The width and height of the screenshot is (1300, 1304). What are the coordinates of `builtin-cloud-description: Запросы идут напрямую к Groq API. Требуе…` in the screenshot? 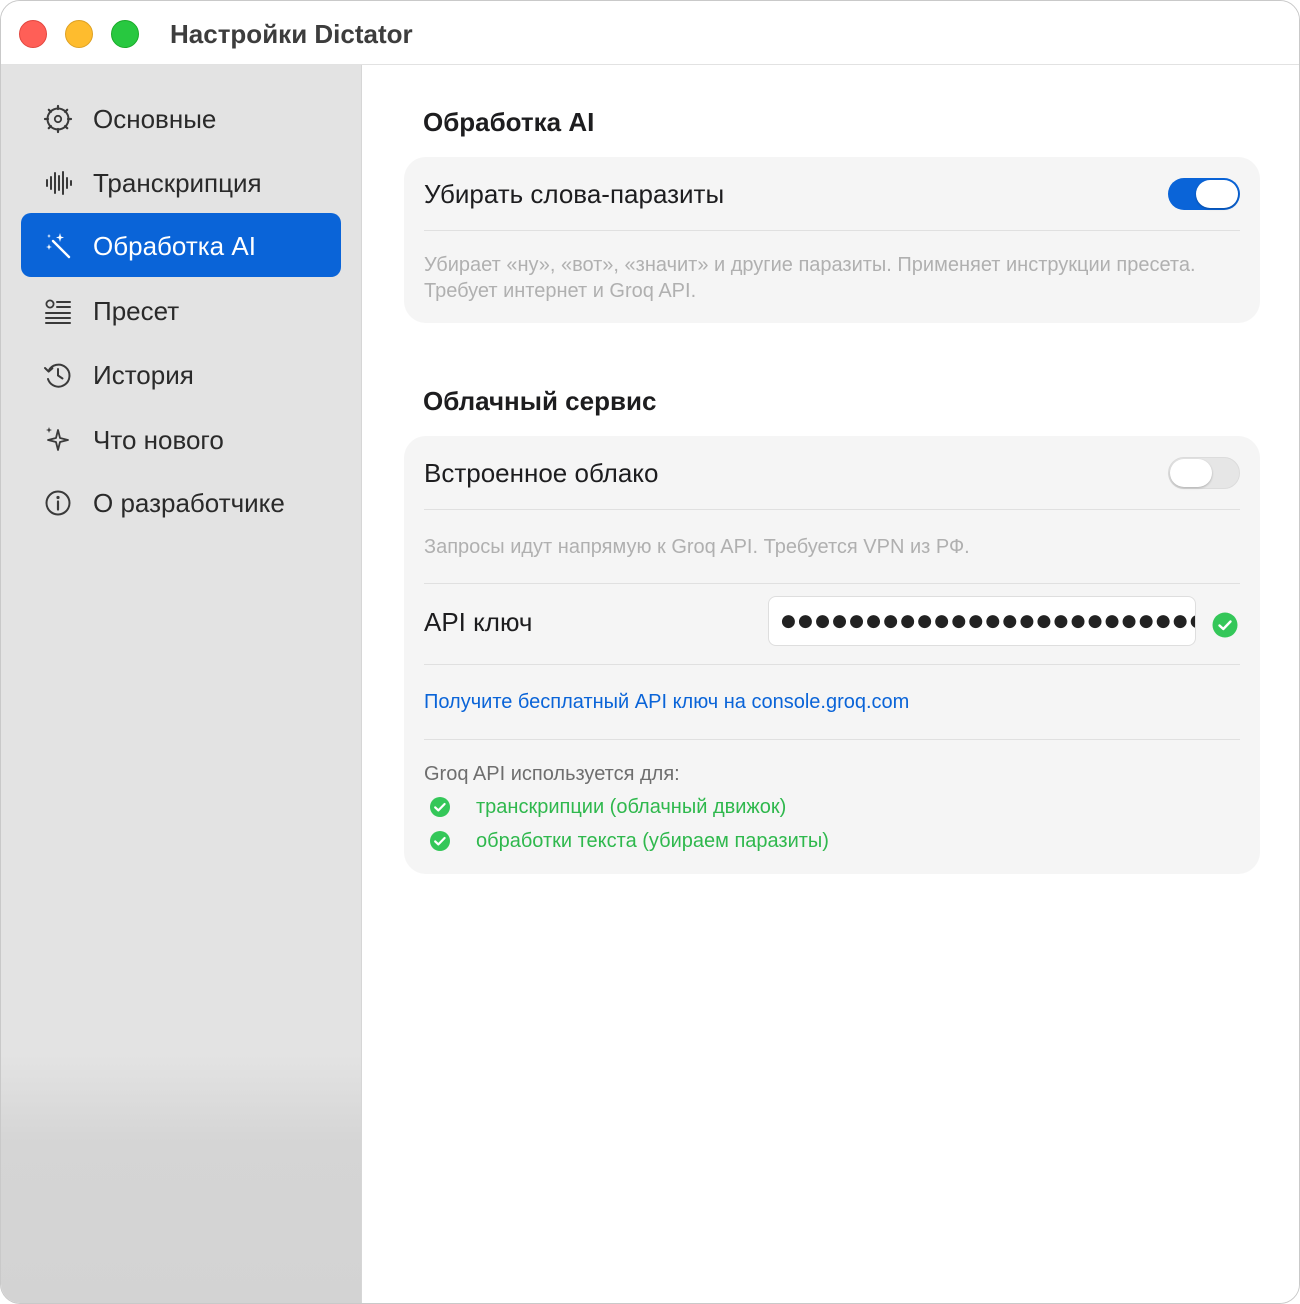 It's located at (697, 547).